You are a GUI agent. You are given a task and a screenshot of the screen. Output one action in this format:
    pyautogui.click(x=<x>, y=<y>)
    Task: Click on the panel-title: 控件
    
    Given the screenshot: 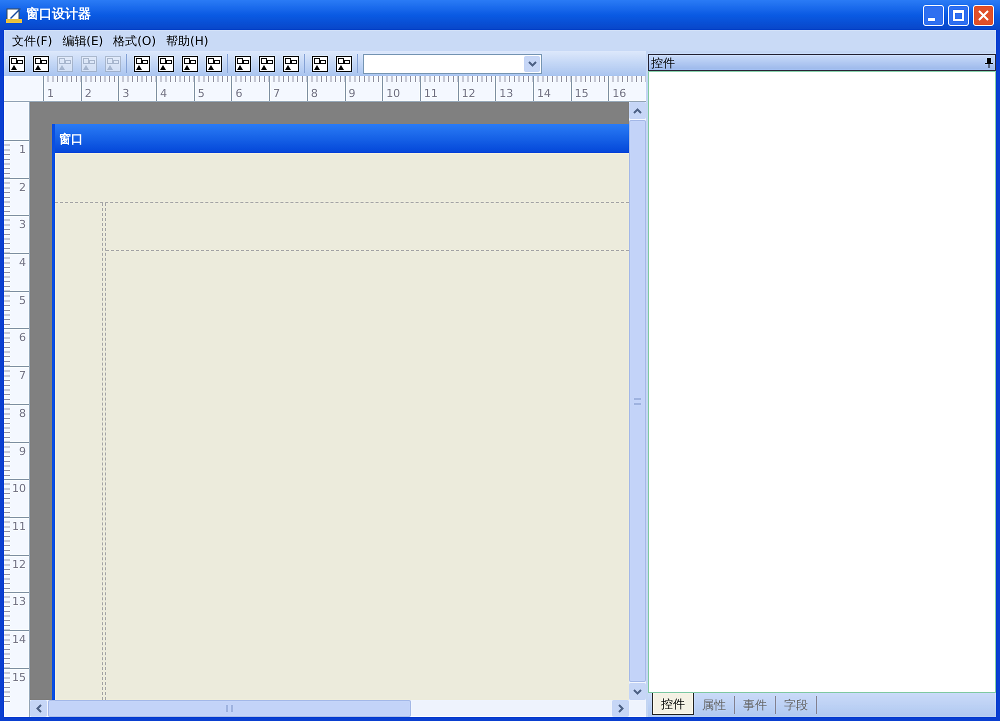 What is the action you would take?
    pyautogui.click(x=663, y=62)
    